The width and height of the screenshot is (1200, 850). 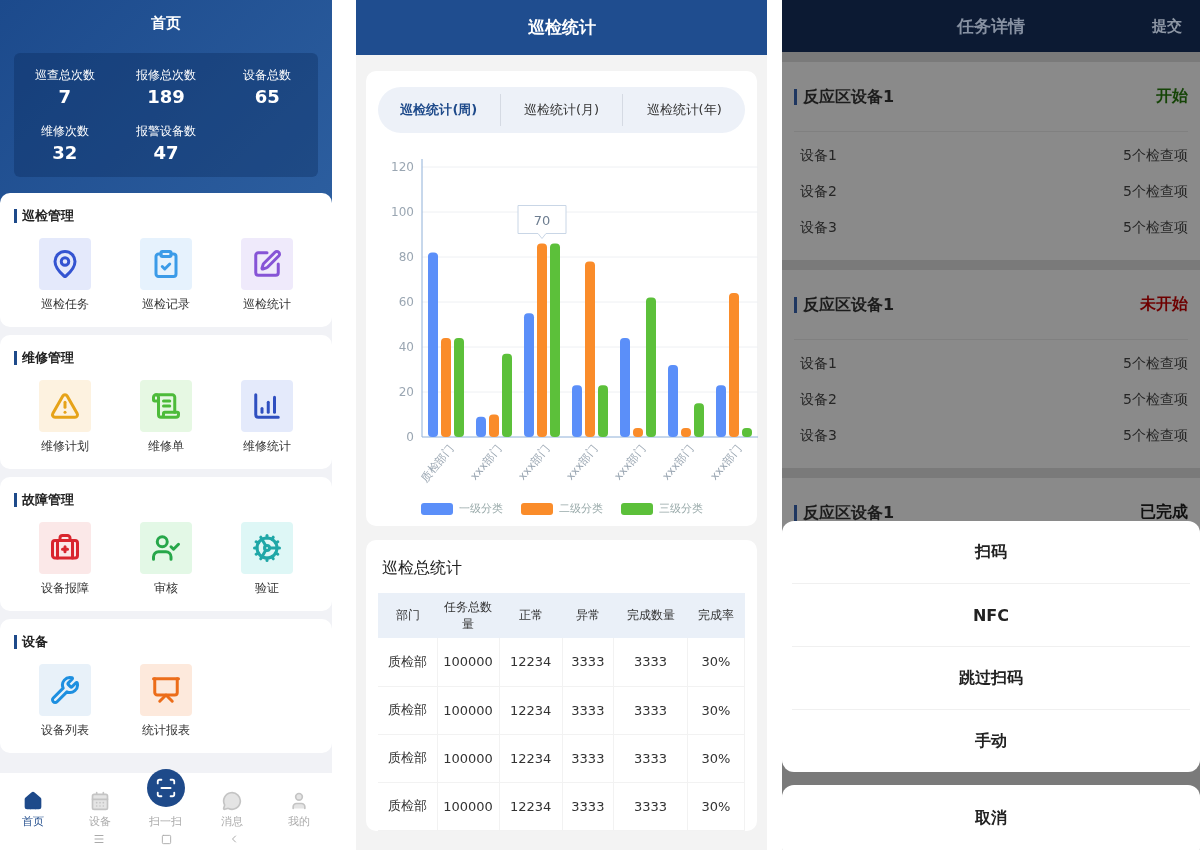 What do you see at coordinates (991, 740) in the screenshot?
I see `sheet-option: 手动` at bounding box center [991, 740].